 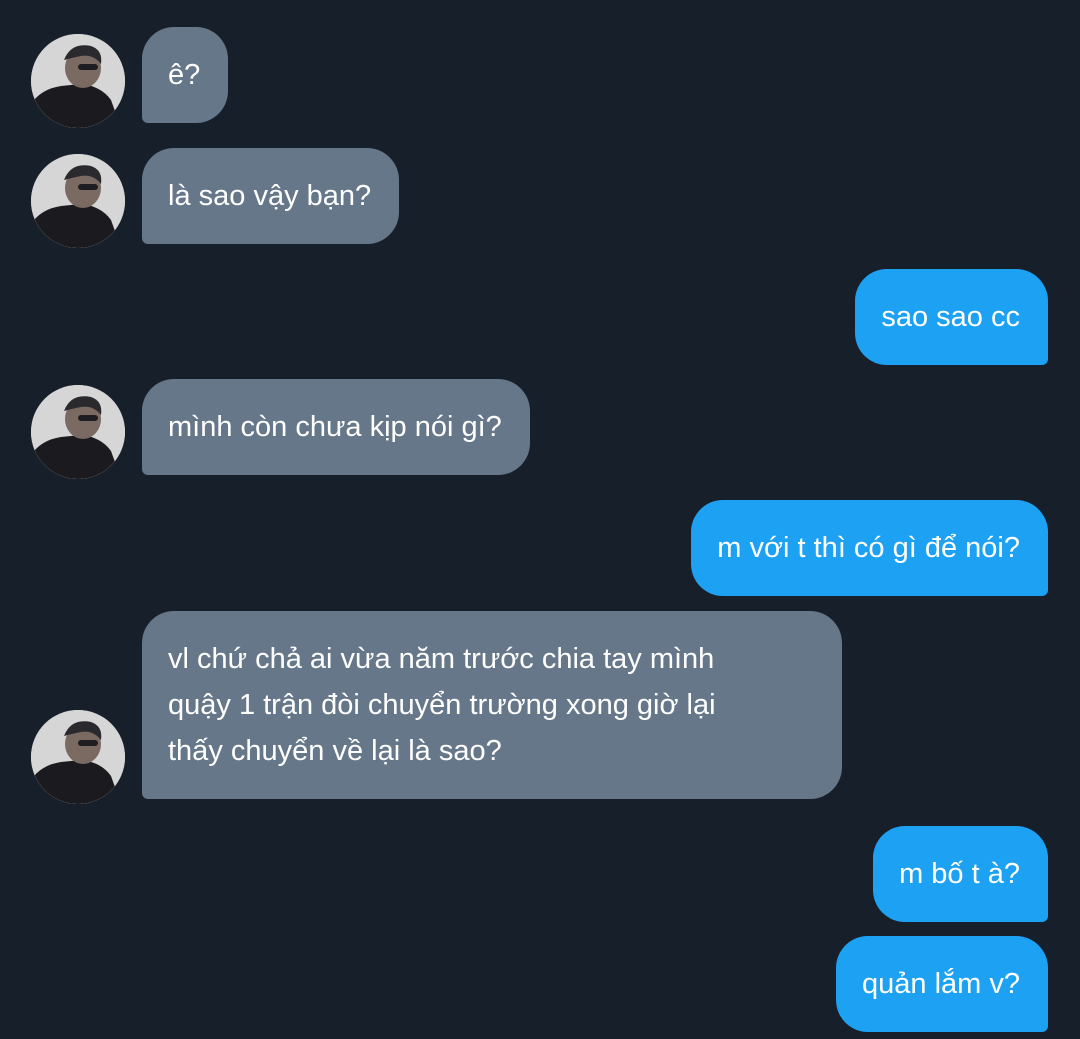 What do you see at coordinates (185, 75) in the screenshot?
I see `message-bubble-received: ê?` at bounding box center [185, 75].